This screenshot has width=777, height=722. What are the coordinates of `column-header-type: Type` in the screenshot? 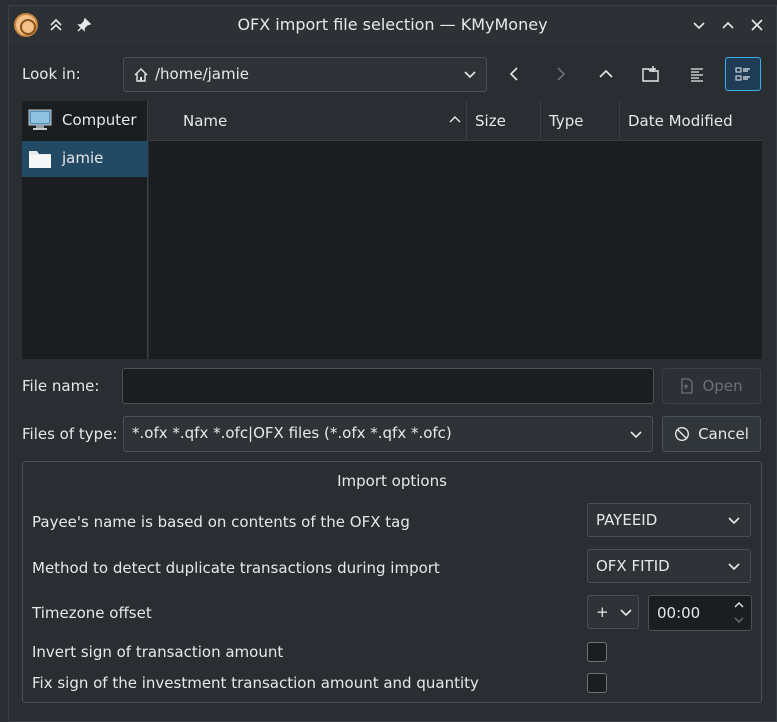 It's located at (580, 121).